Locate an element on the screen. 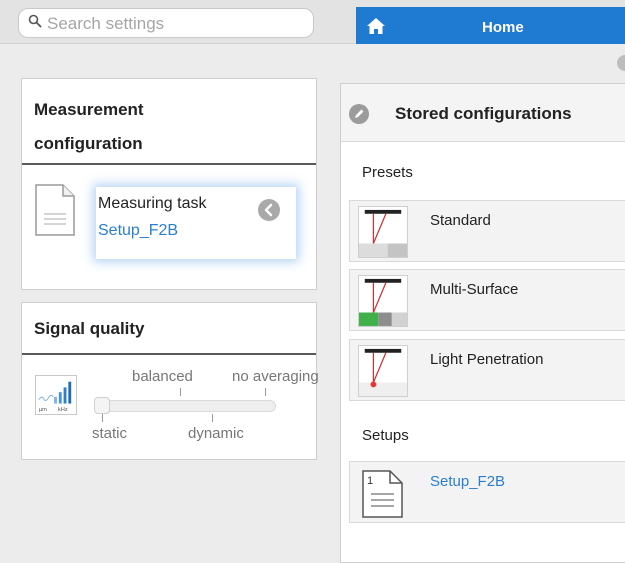 The width and height of the screenshot is (625, 563). stored-configurations-header: Stored configurations is located at coordinates (483, 113).